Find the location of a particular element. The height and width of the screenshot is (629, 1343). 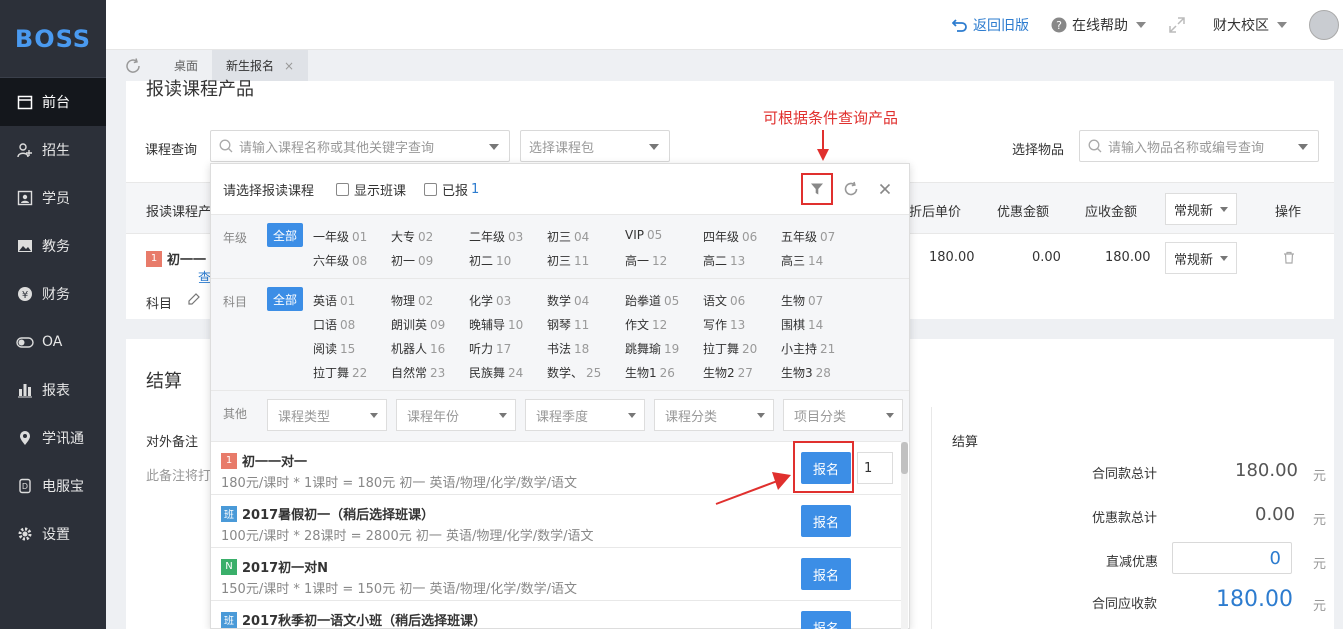

grade-option: 初一 09 is located at coordinates (412, 260).